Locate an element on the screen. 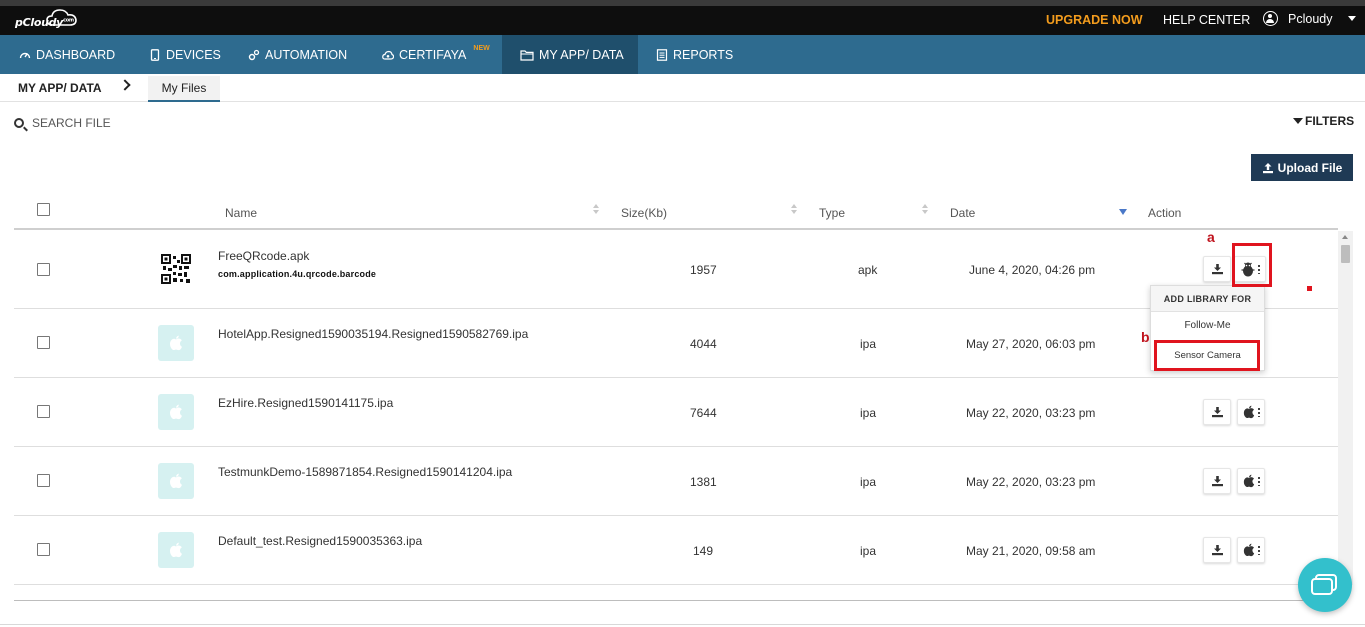 Image resolution: width=1365 pixels, height=627 pixels. package-name: com.application.4u.qrcode.barcode is located at coordinates (297, 274).